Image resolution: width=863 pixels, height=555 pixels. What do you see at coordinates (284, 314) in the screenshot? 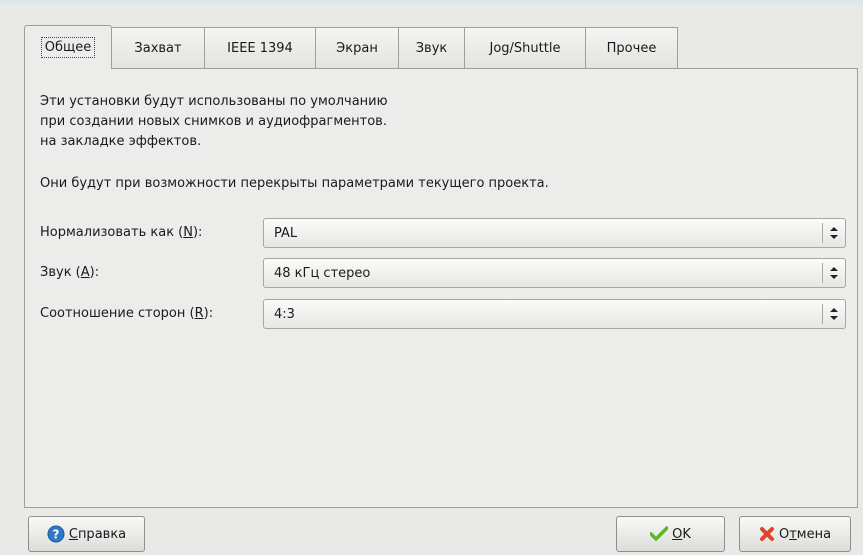
I see `aspect-ratio-value: 4:3` at bounding box center [284, 314].